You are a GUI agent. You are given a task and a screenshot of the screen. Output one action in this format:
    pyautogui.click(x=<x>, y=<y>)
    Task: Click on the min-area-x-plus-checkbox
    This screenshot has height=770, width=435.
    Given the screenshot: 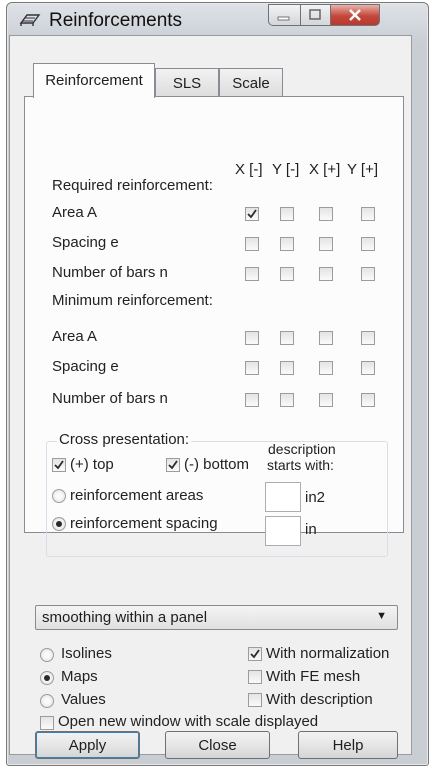 What is the action you would take?
    pyautogui.click(x=326, y=338)
    